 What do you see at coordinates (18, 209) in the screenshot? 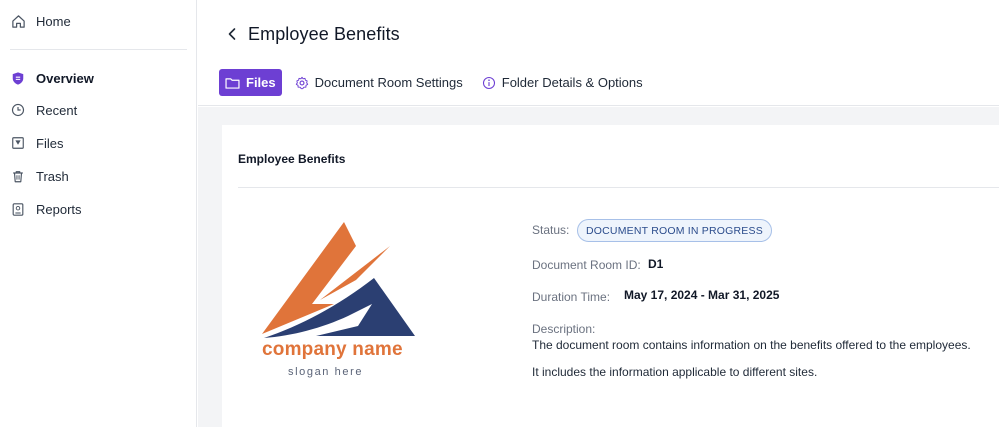
I see `report-icon` at bounding box center [18, 209].